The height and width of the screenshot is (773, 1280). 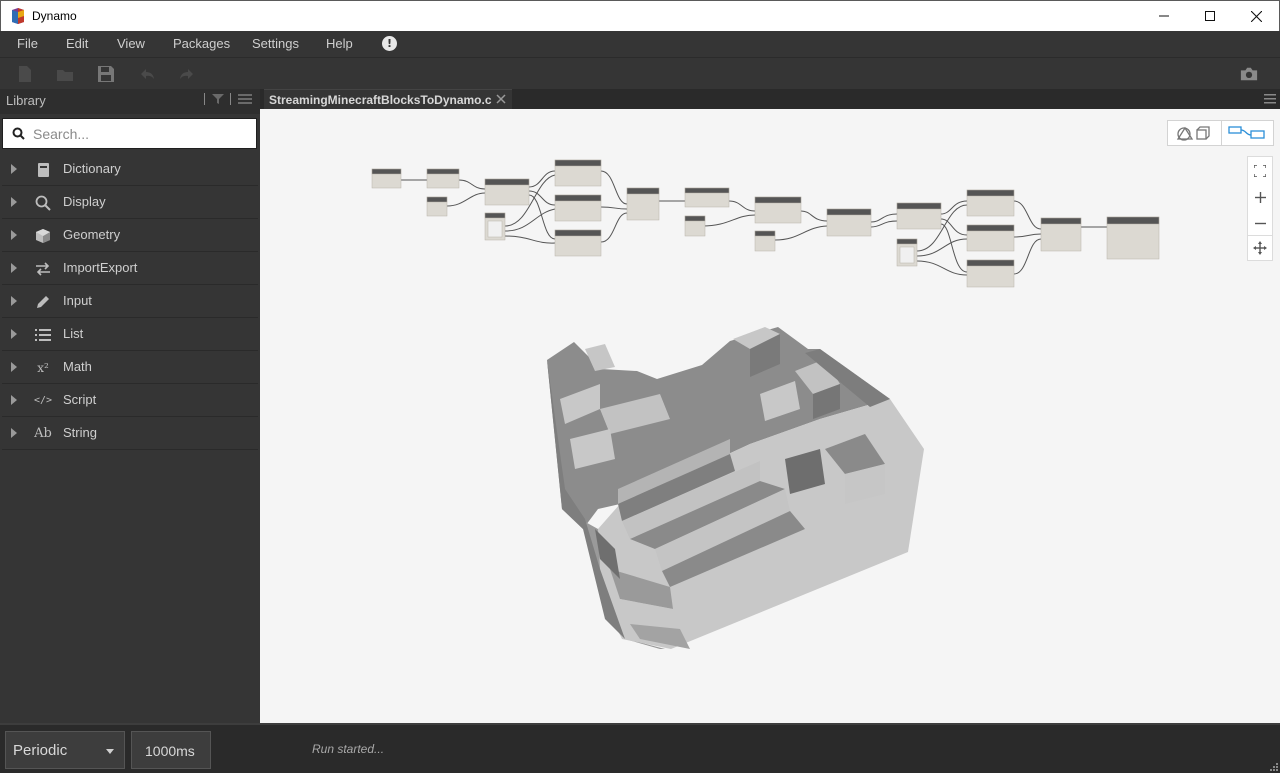 What do you see at coordinates (65, 74) in the screenshot?
I see `open-file-icon` at bounding box center [65, 74].